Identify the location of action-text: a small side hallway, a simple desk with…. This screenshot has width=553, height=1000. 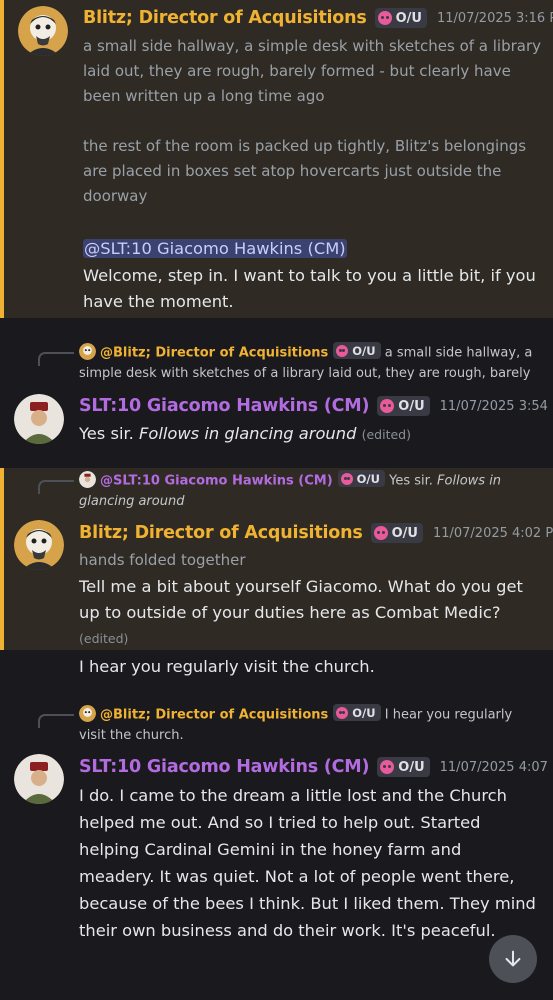
(312, 71).